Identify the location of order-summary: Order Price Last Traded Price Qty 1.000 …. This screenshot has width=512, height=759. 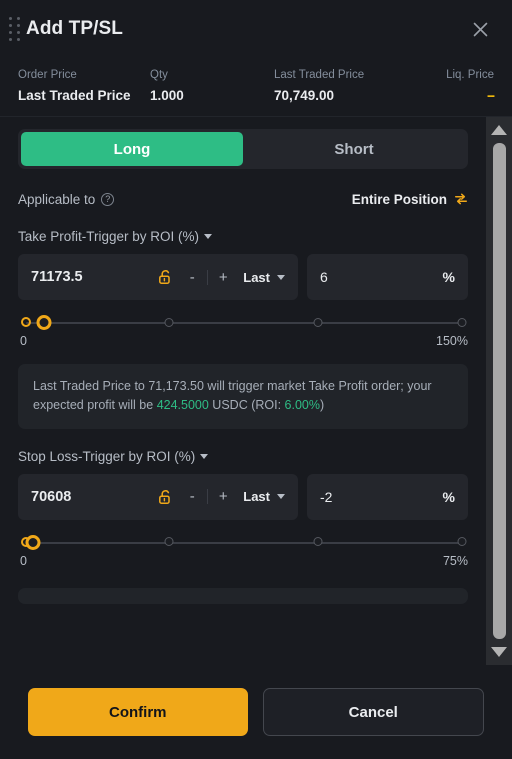
(256, 87).